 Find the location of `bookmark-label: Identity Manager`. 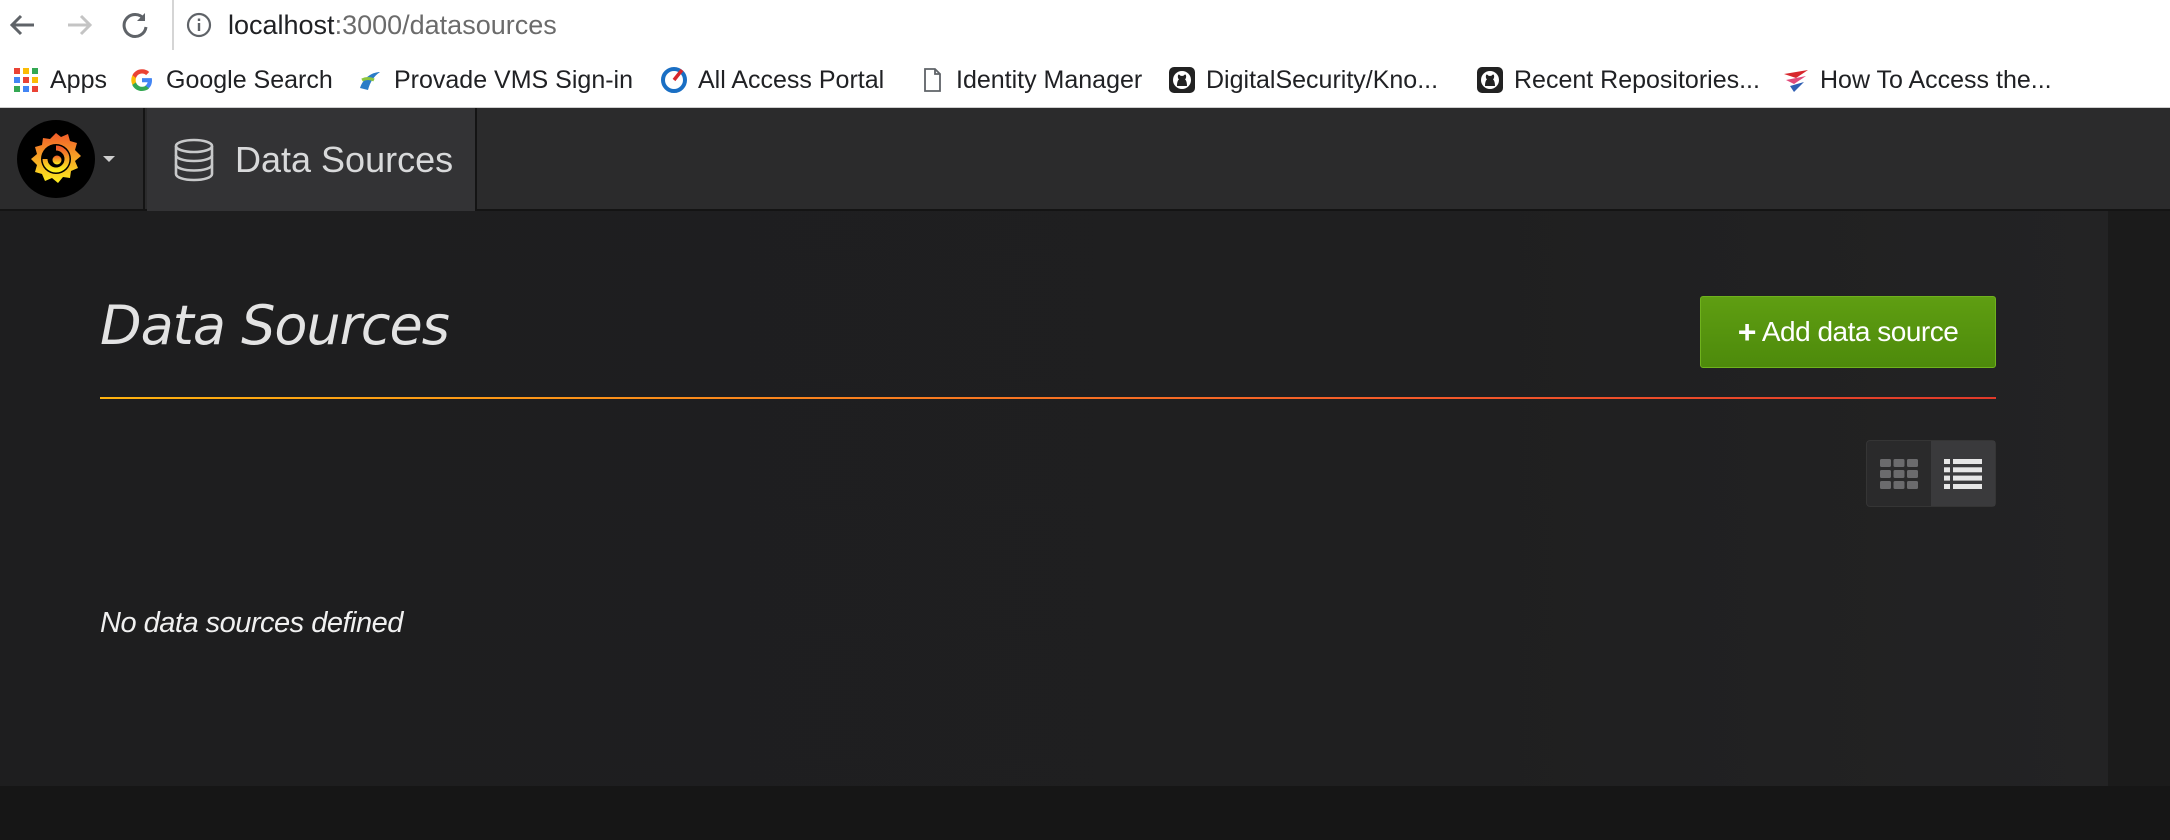

bookmark-label: Identity Manager is located at coordinates (1049, 79).